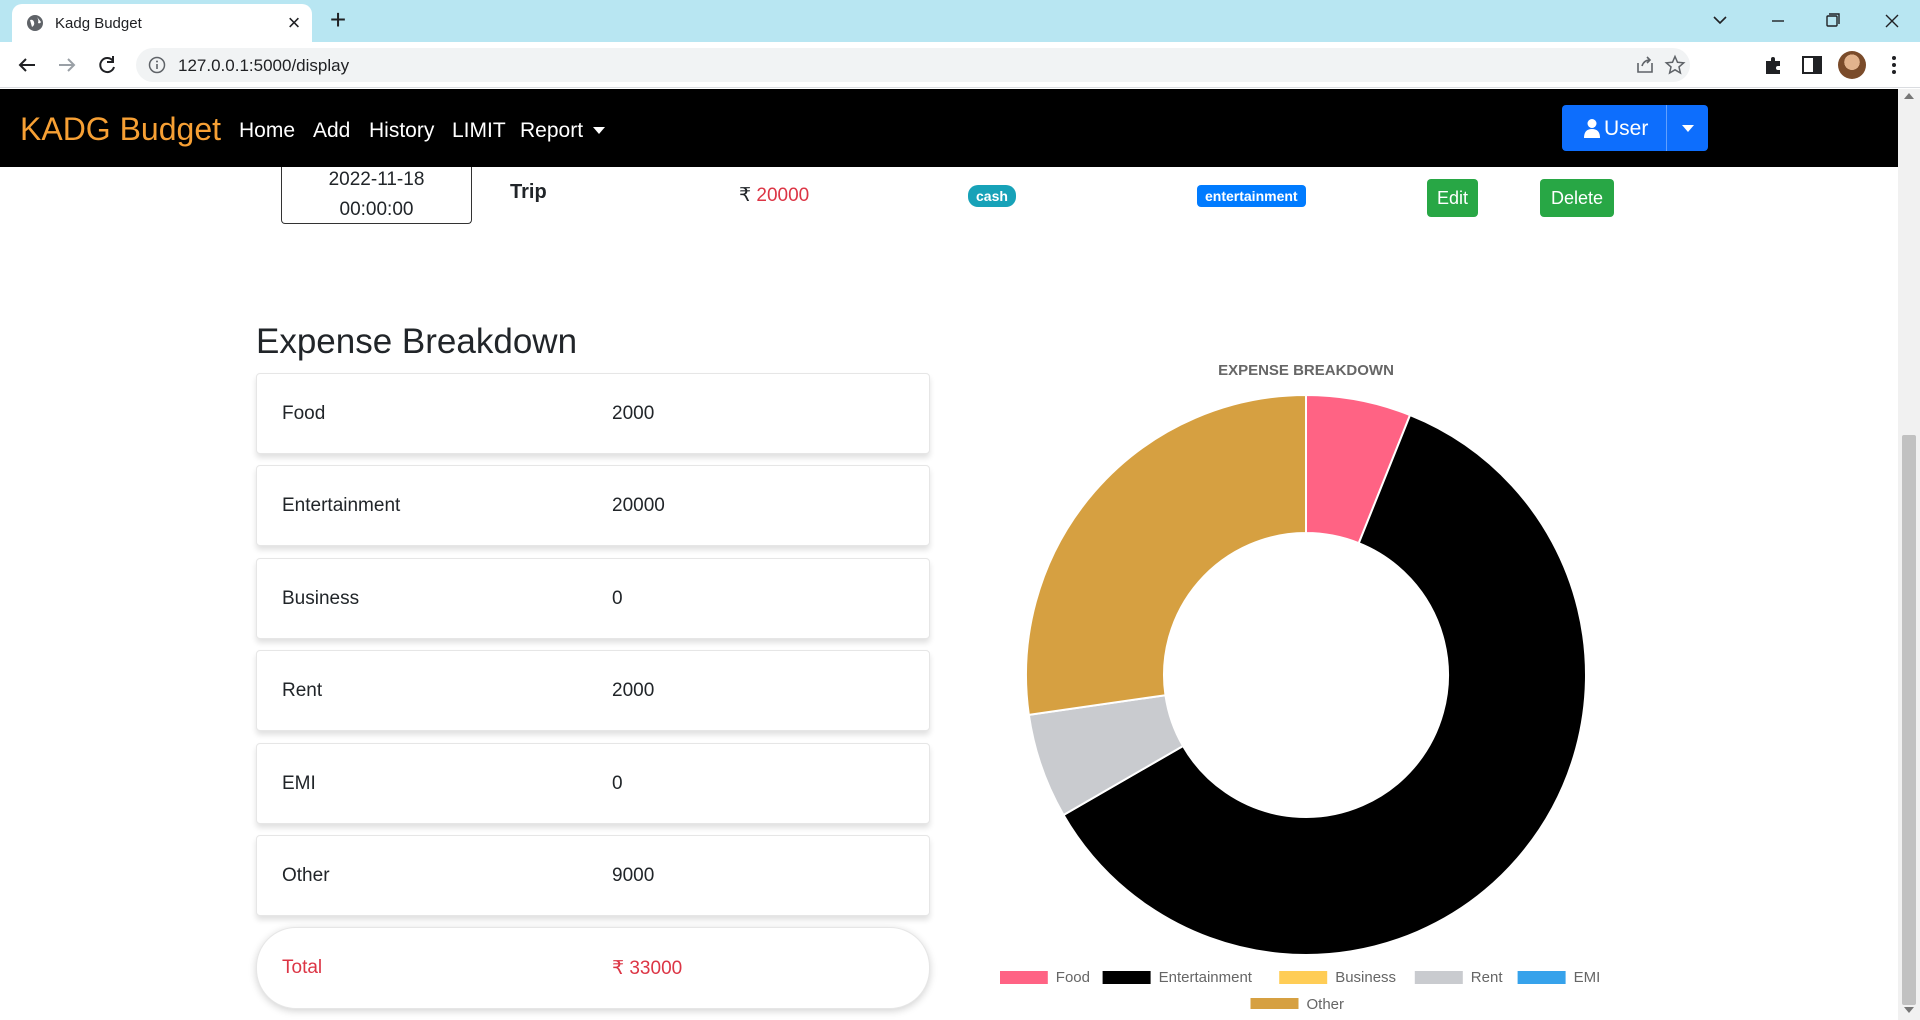  I want to click on address-bar: 127.0.0.1:5000/display, so click(913, 65).